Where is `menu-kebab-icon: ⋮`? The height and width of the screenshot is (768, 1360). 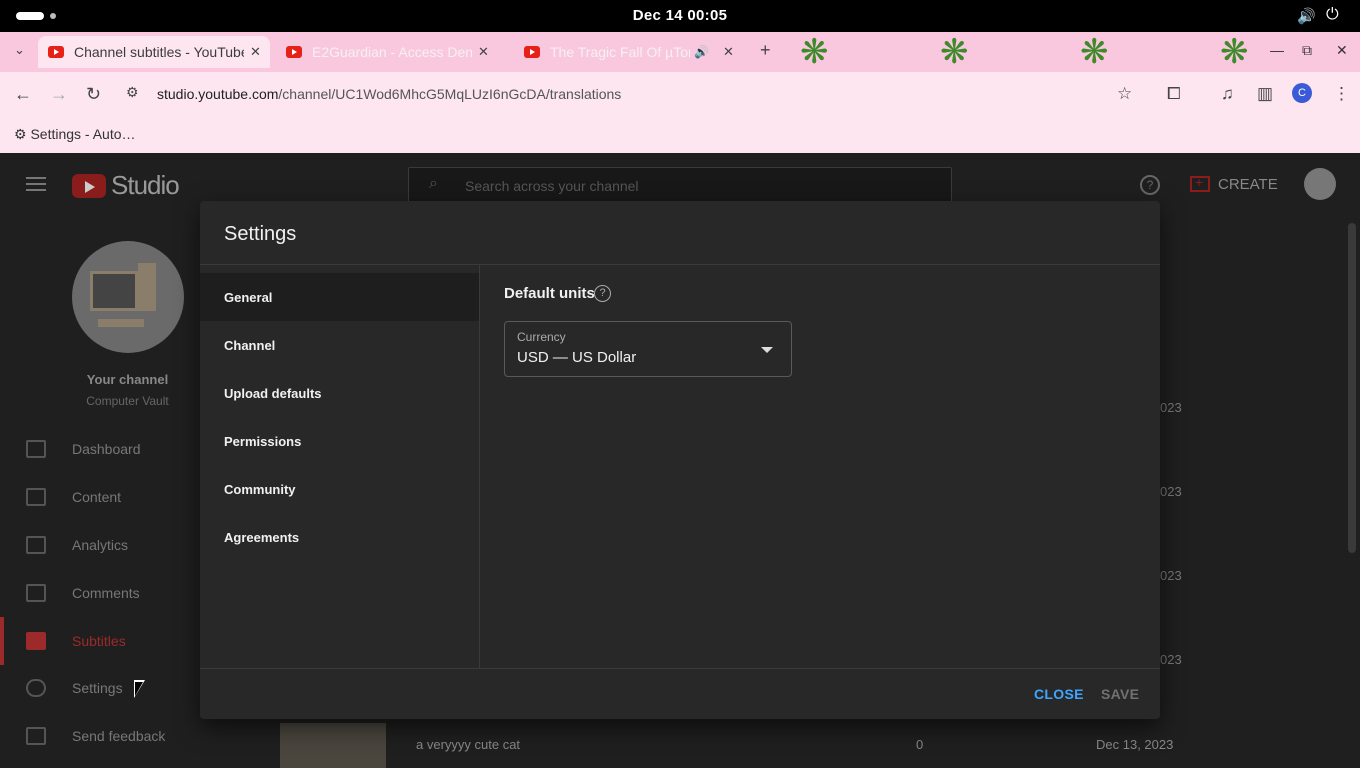 menu-kebab-icon: ⋮ is located at coordinates (1341, 94).